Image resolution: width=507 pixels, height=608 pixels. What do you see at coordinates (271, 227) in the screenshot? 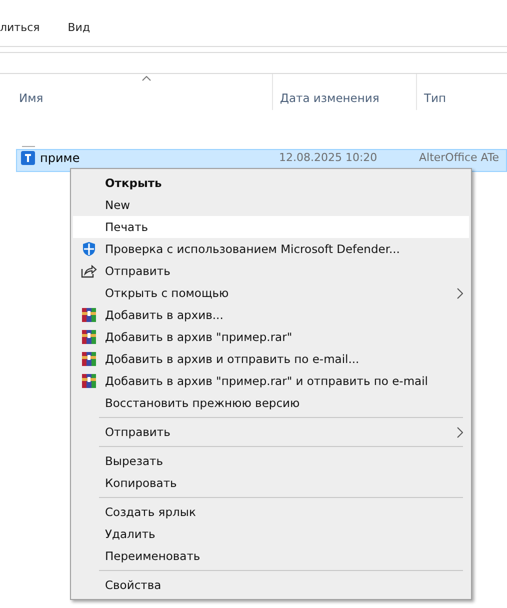
I see `menu-item: Печать` at bounding box center [271, 227].